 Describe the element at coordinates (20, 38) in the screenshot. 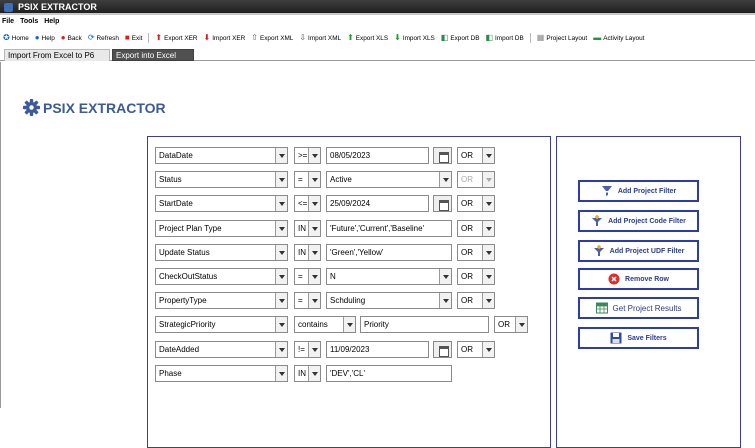

I see `toolbar-label: Home` at that location.